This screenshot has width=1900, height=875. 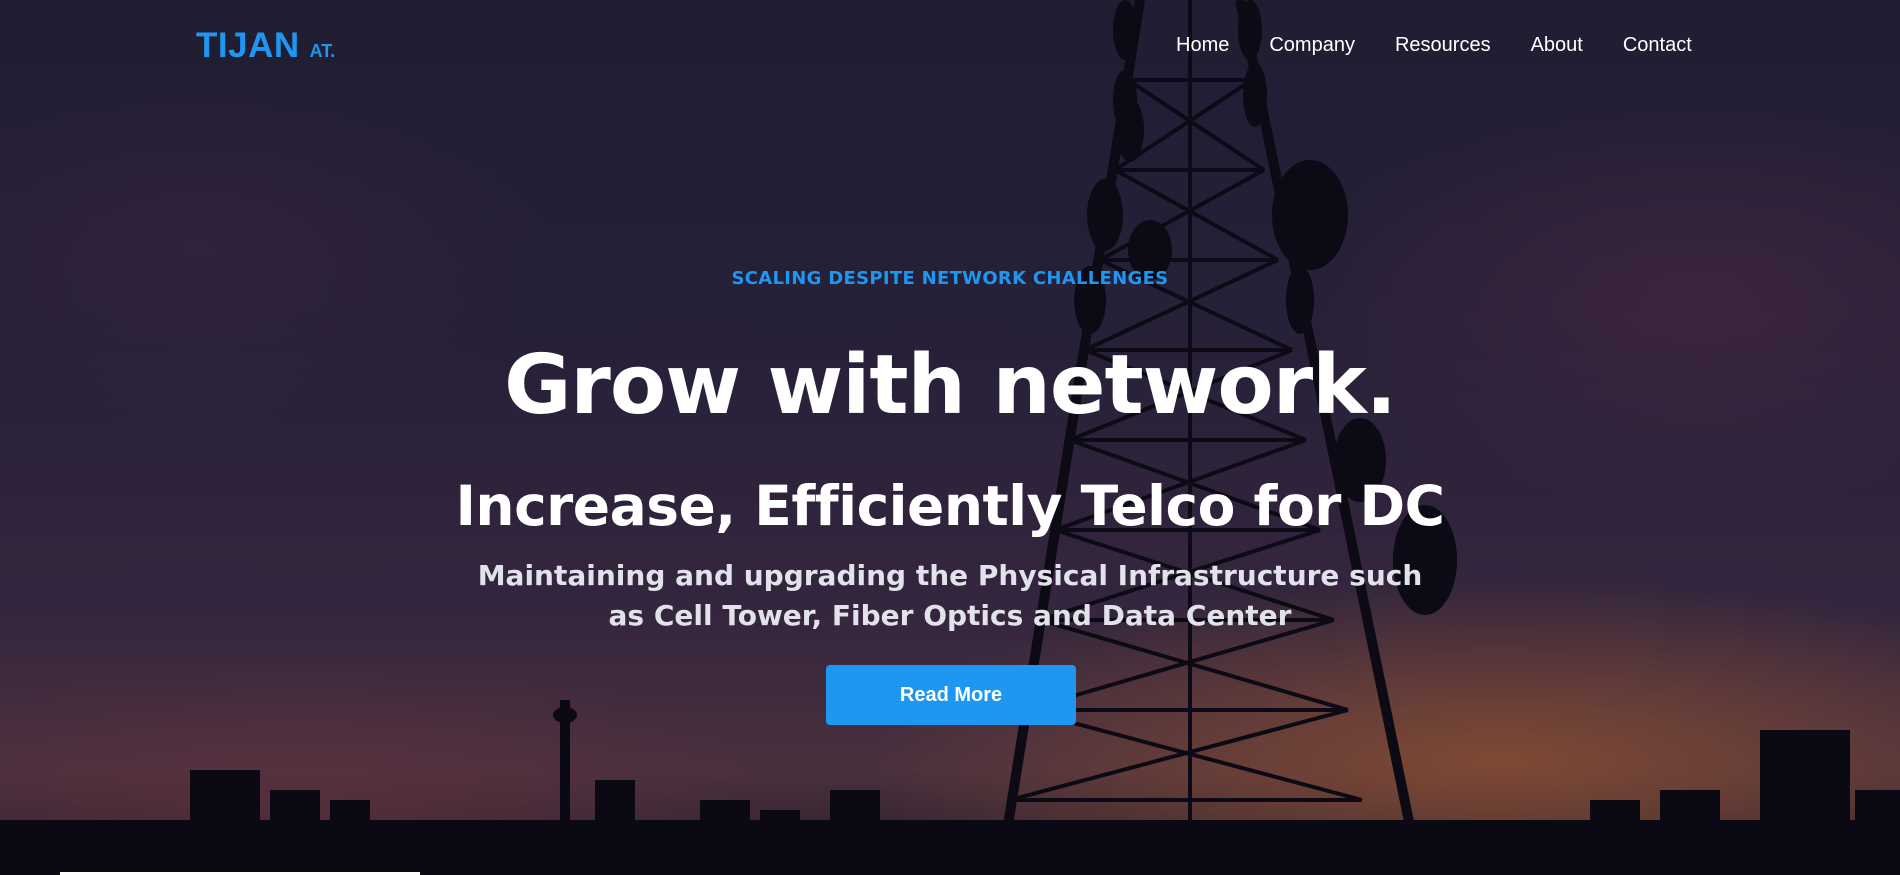 What do you see at coordinates (1657, 45) in the screenshot?
I see `nav-link-contact: Contact` at bounding box center [1657, 45].